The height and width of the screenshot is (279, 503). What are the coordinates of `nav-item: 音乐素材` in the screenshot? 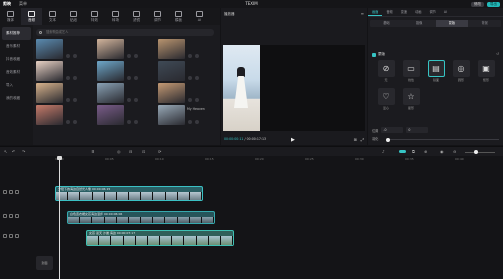 It's located at (16, 46).